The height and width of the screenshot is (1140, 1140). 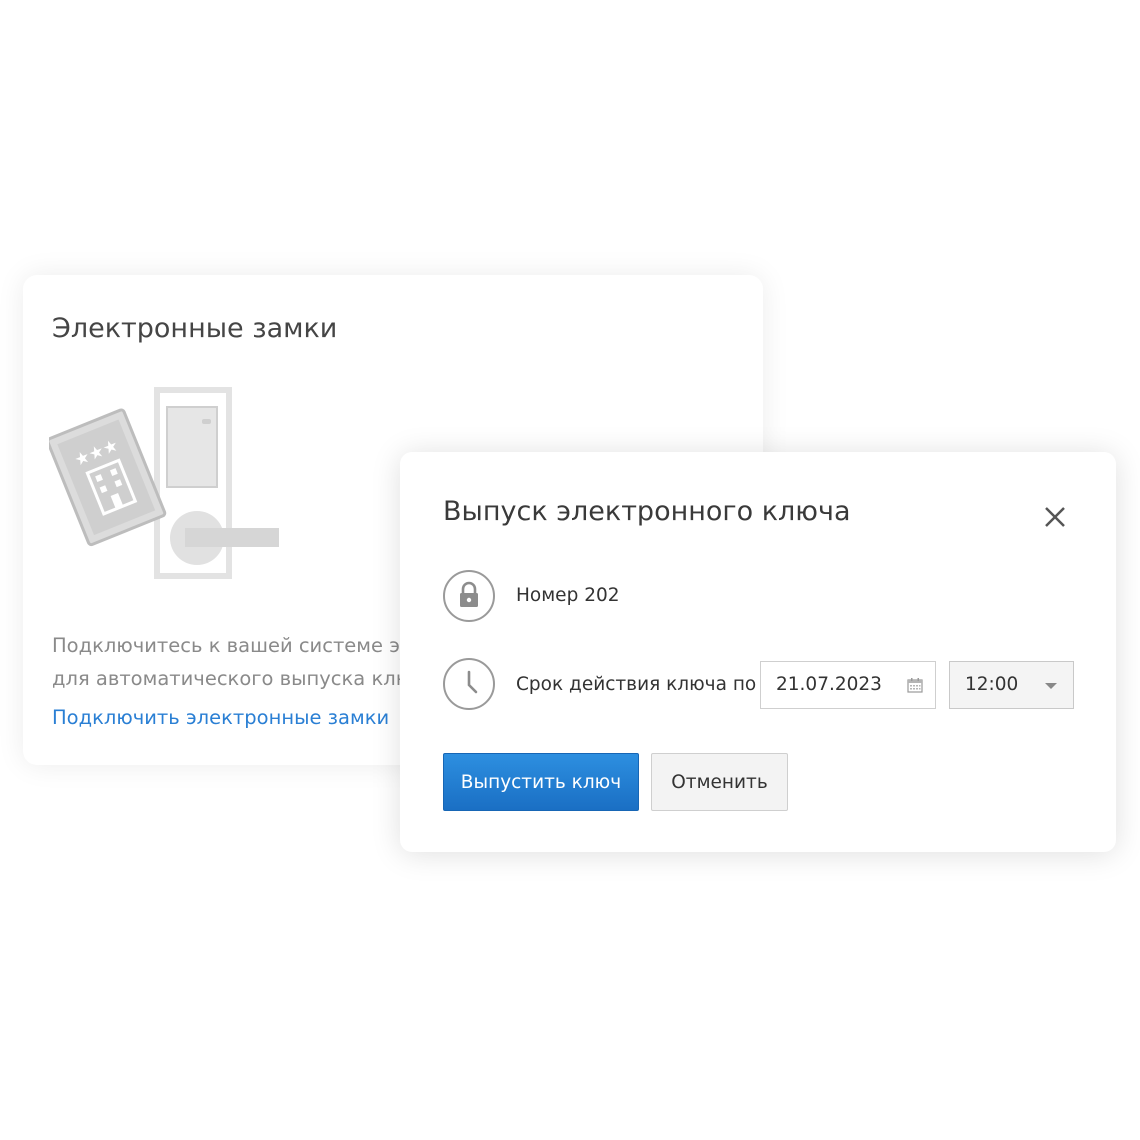 What do you see at coordinates (469, 596) in the screenshot?
I see `lock-icon` at bounding box center [469, 596].